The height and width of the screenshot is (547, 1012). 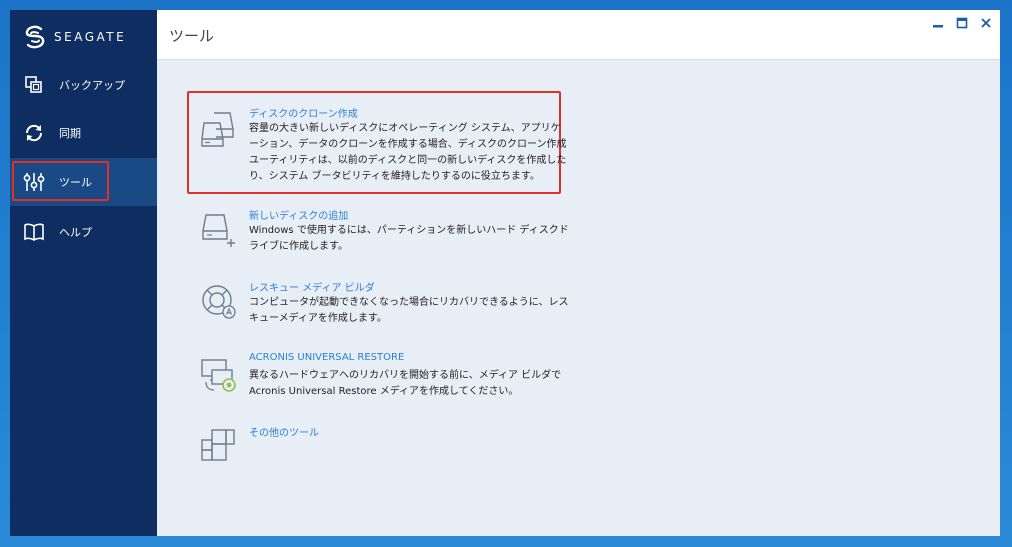 I want to click on disk-clone-icon, so click(x=219, y=128).